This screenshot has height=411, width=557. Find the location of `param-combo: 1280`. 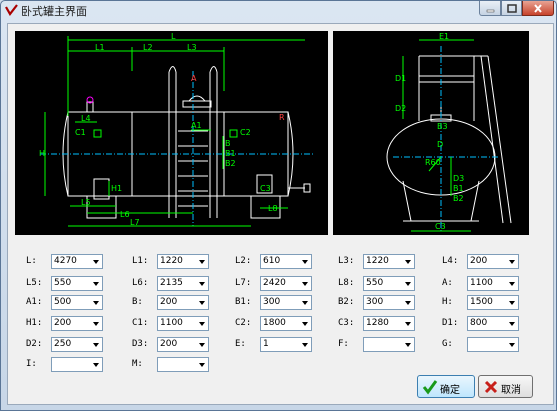

param-combo: 1280 is located at coordinates (389, 323).